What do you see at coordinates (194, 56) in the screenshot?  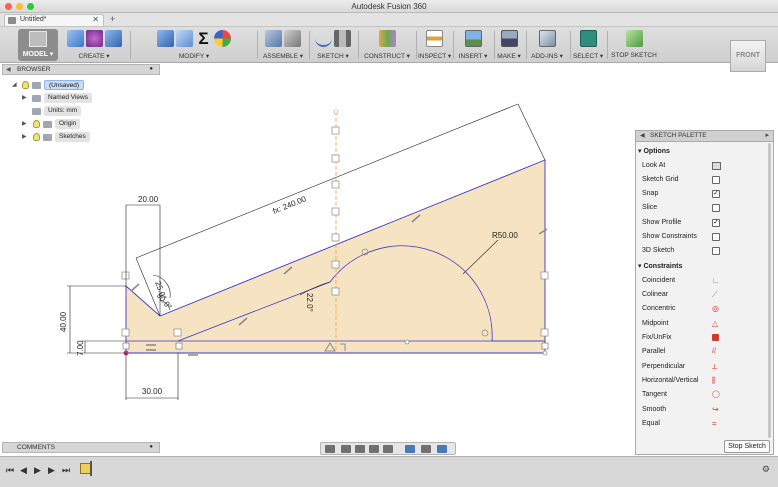 I see `modify-menu-label: MODIFY ▾` at bounding box center [194, 56].